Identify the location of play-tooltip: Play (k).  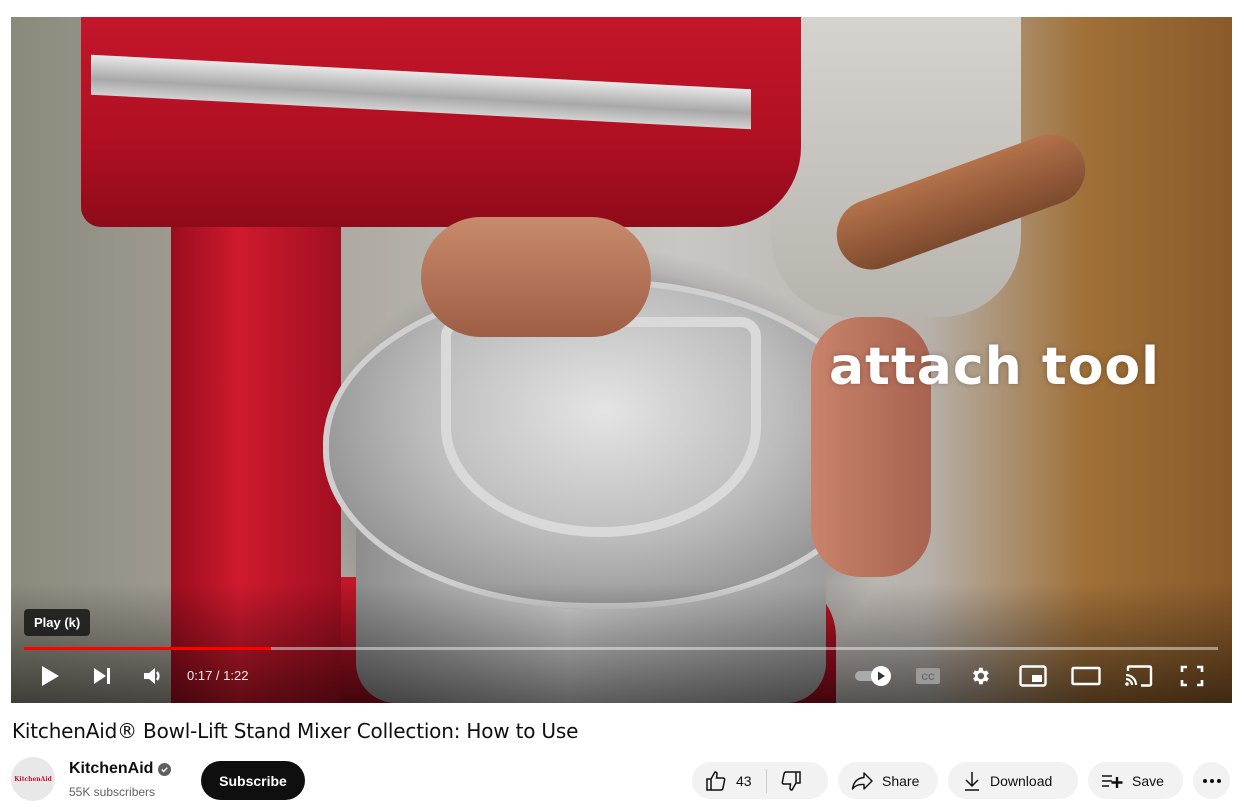
(57, 622).